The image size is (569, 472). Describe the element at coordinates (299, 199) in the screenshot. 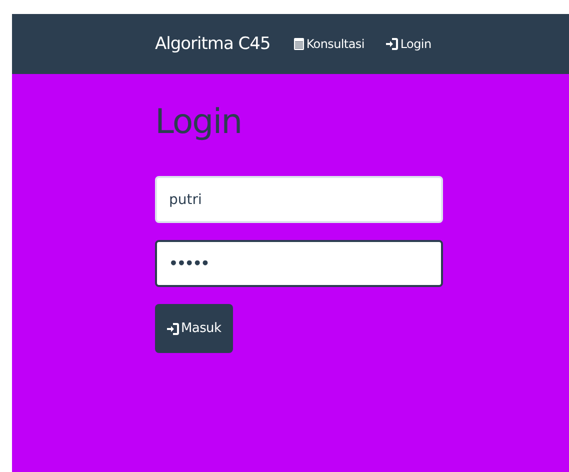

I see `username-field: putri` at that location.